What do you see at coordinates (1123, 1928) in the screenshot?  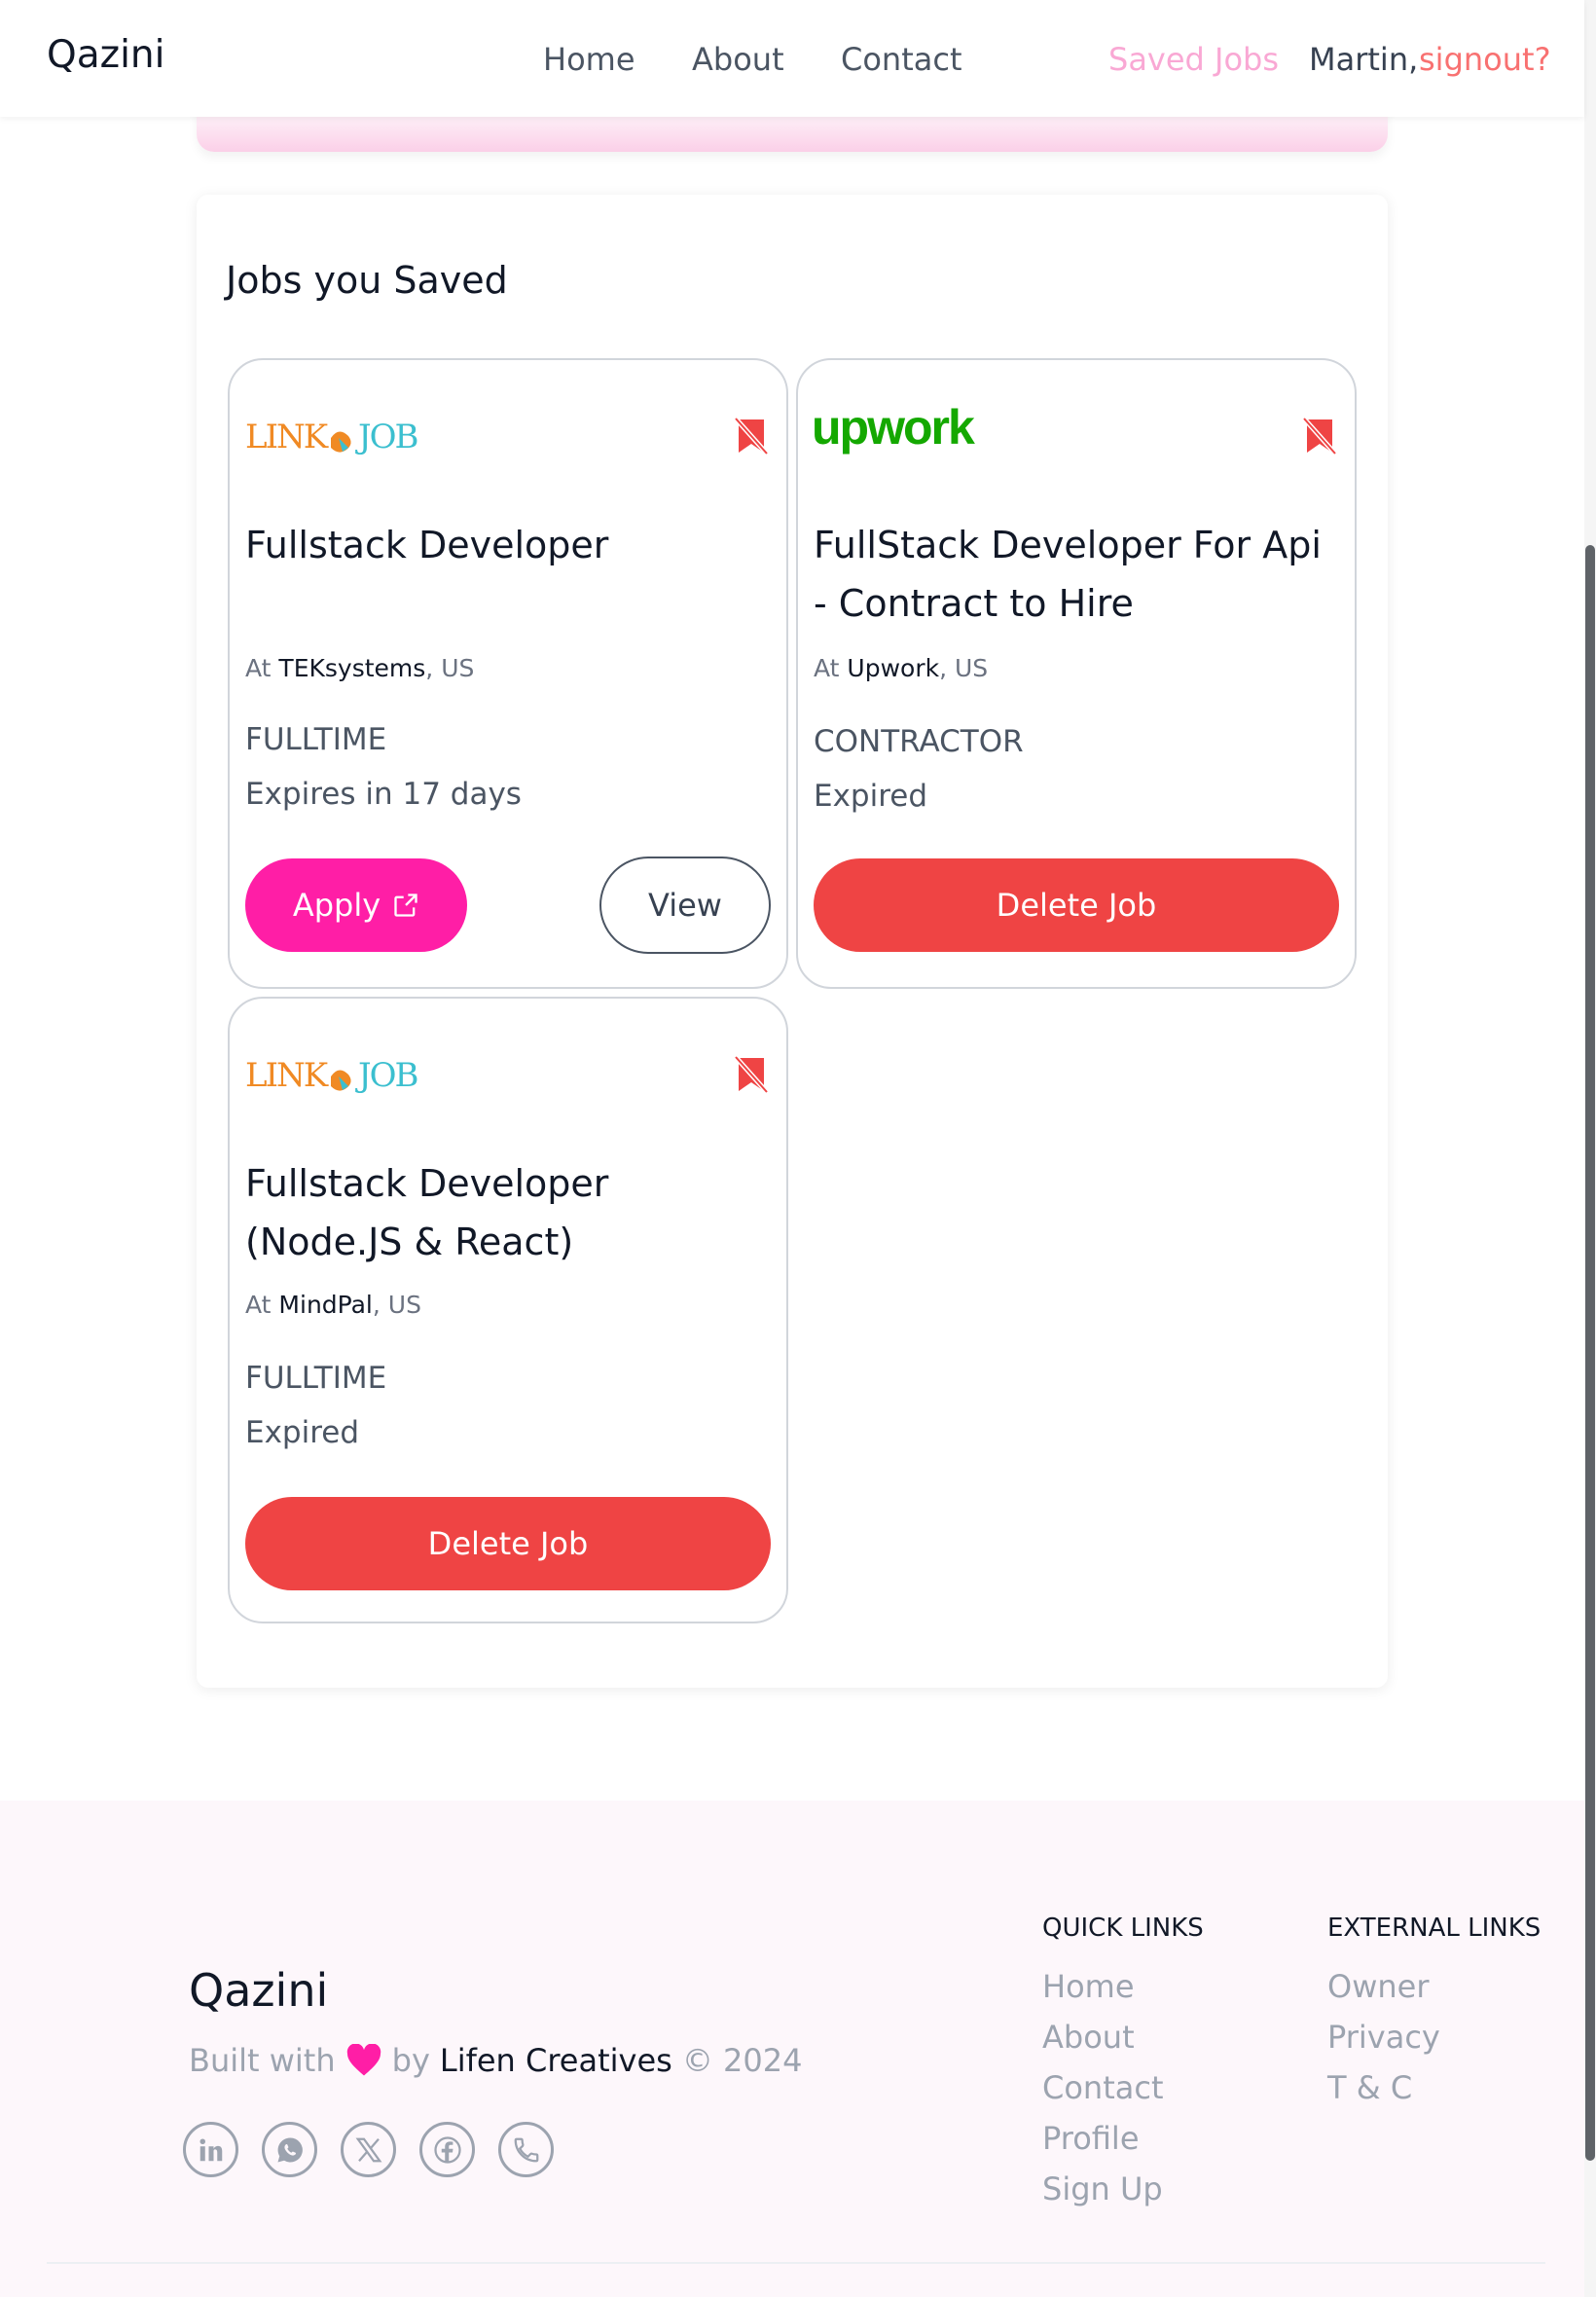 I see `quick-links-title: QUICK LINKS` at bounding box center [1123, 1928].